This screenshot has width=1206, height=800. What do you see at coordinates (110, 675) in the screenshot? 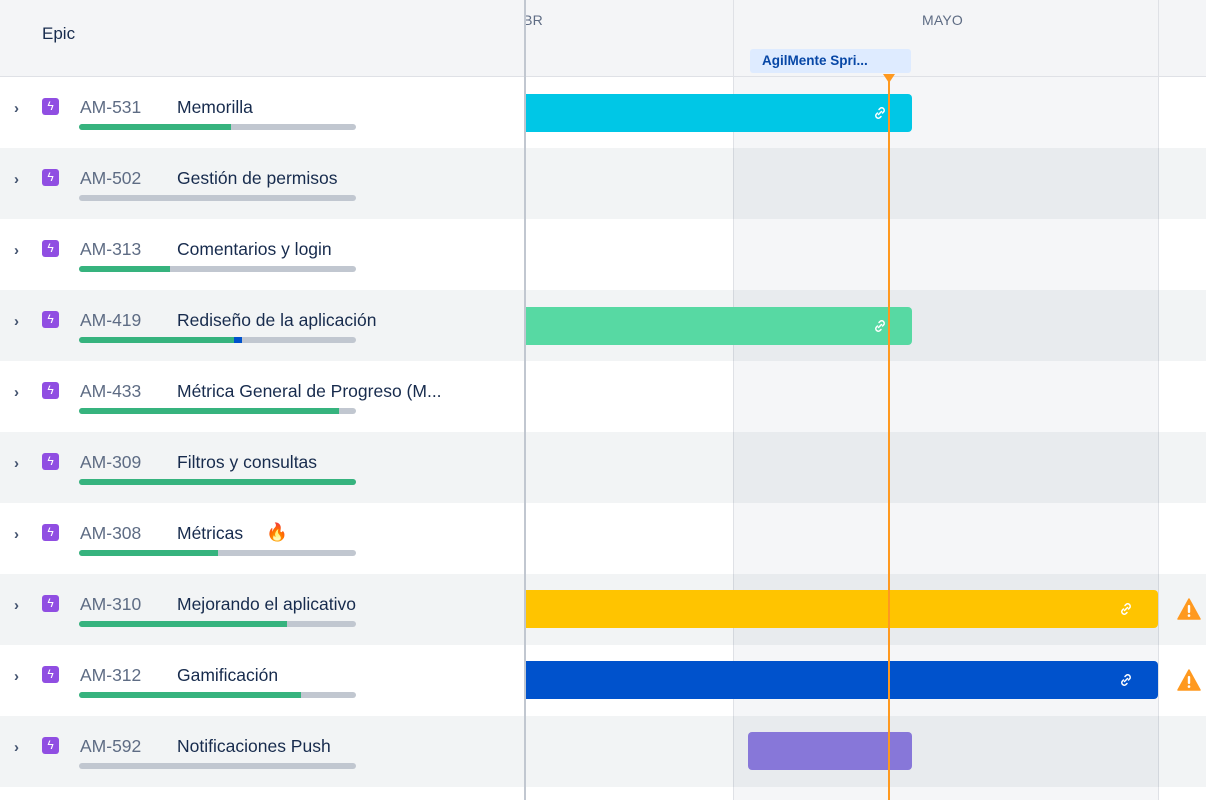
I see `issue-key: AM-312` at bounding box center [110, 675].